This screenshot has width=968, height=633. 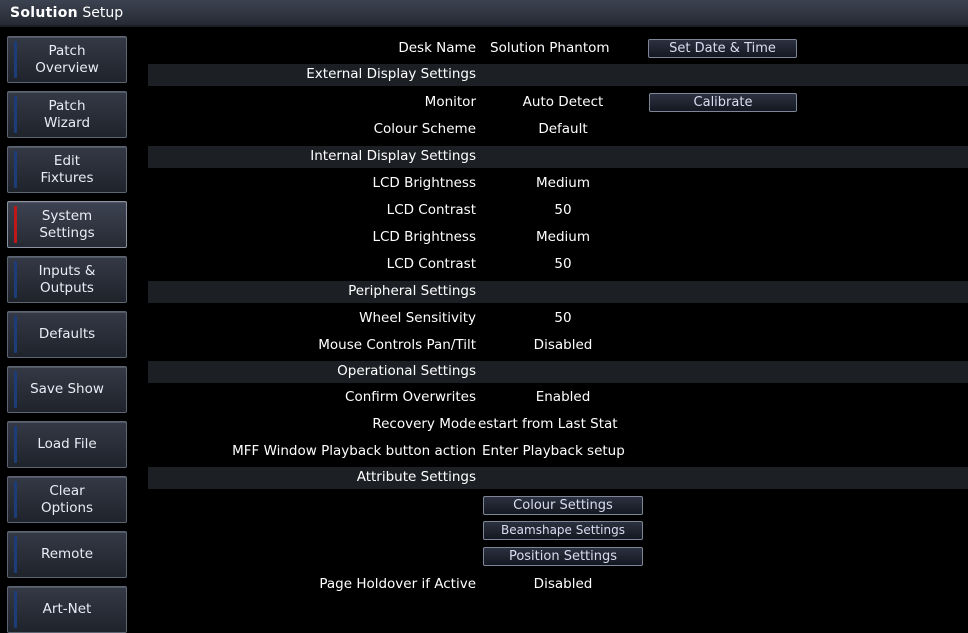 I want to click on sidebar-item-load-file: Load File, so click(x=67, y=444).